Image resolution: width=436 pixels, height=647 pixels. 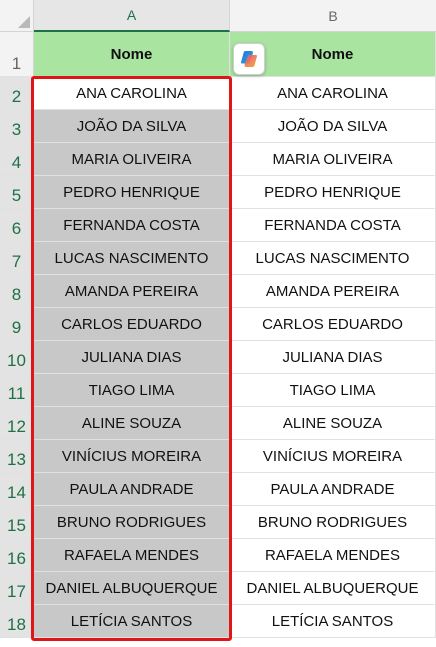 What do you see at coordinates (333, 16) in the screenshot?
I see `column-header-b: B` at bounding box center [333, 16].